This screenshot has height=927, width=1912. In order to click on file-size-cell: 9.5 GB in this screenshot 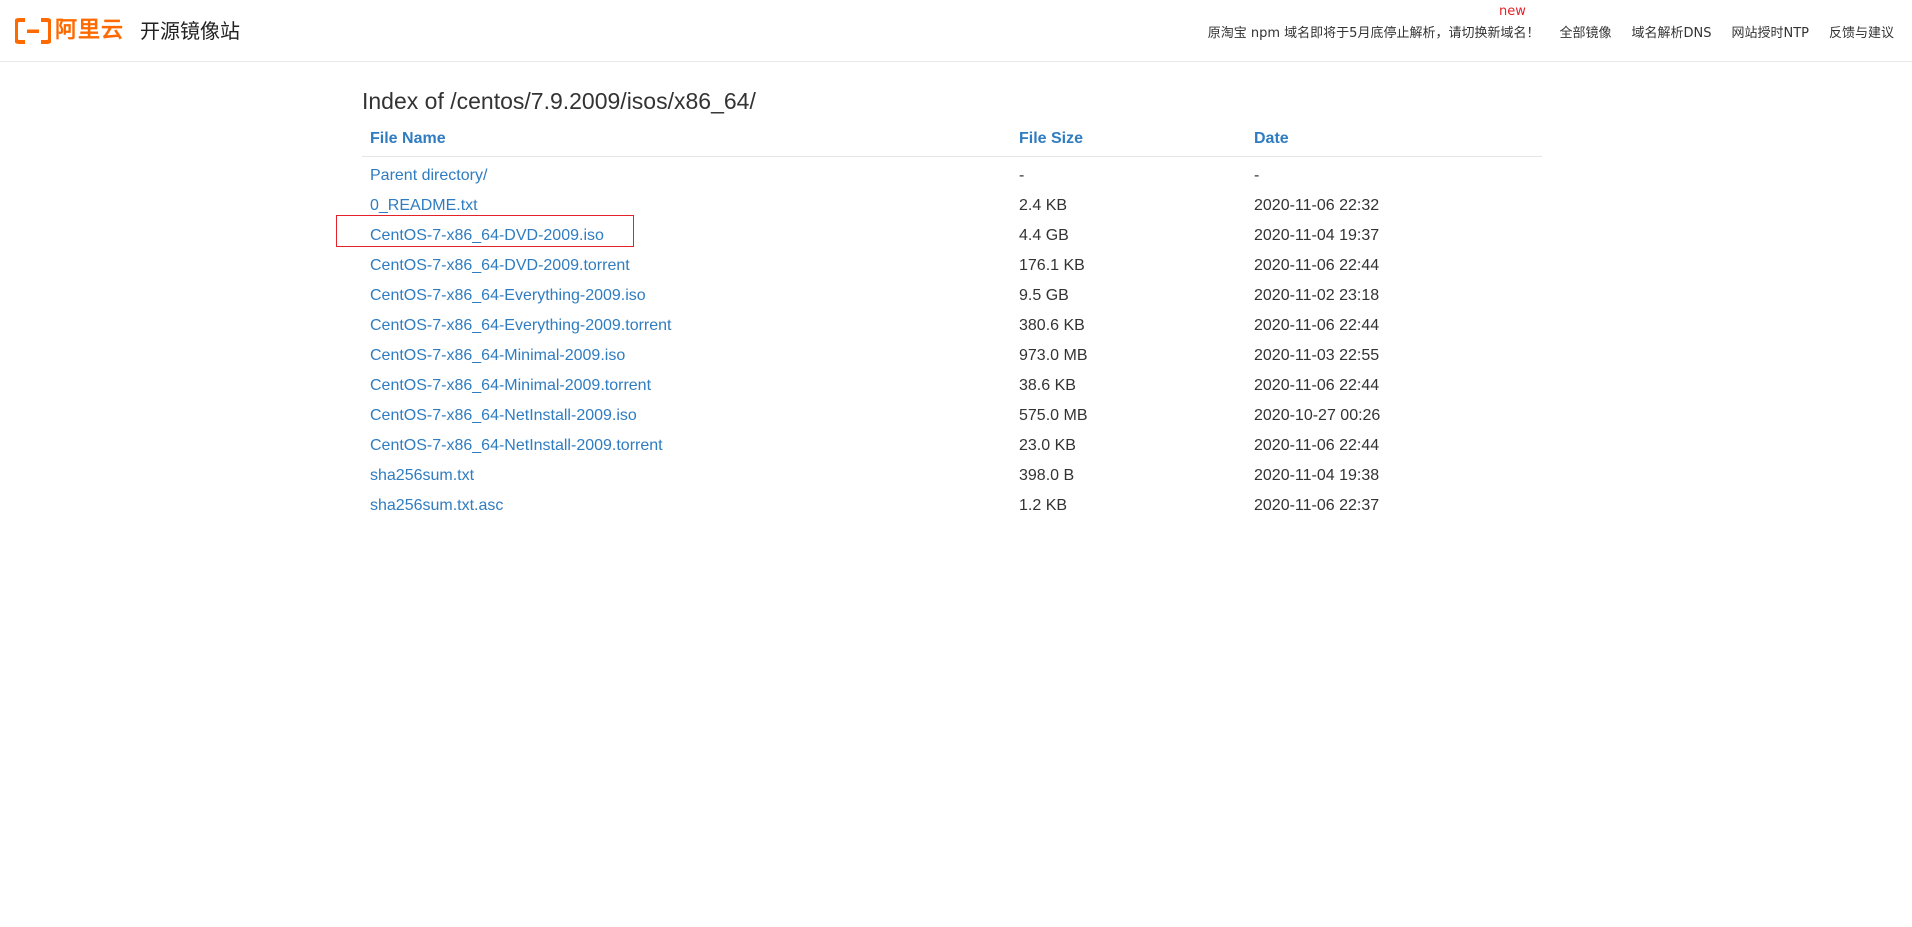, I will do `click(1044, 295)`.